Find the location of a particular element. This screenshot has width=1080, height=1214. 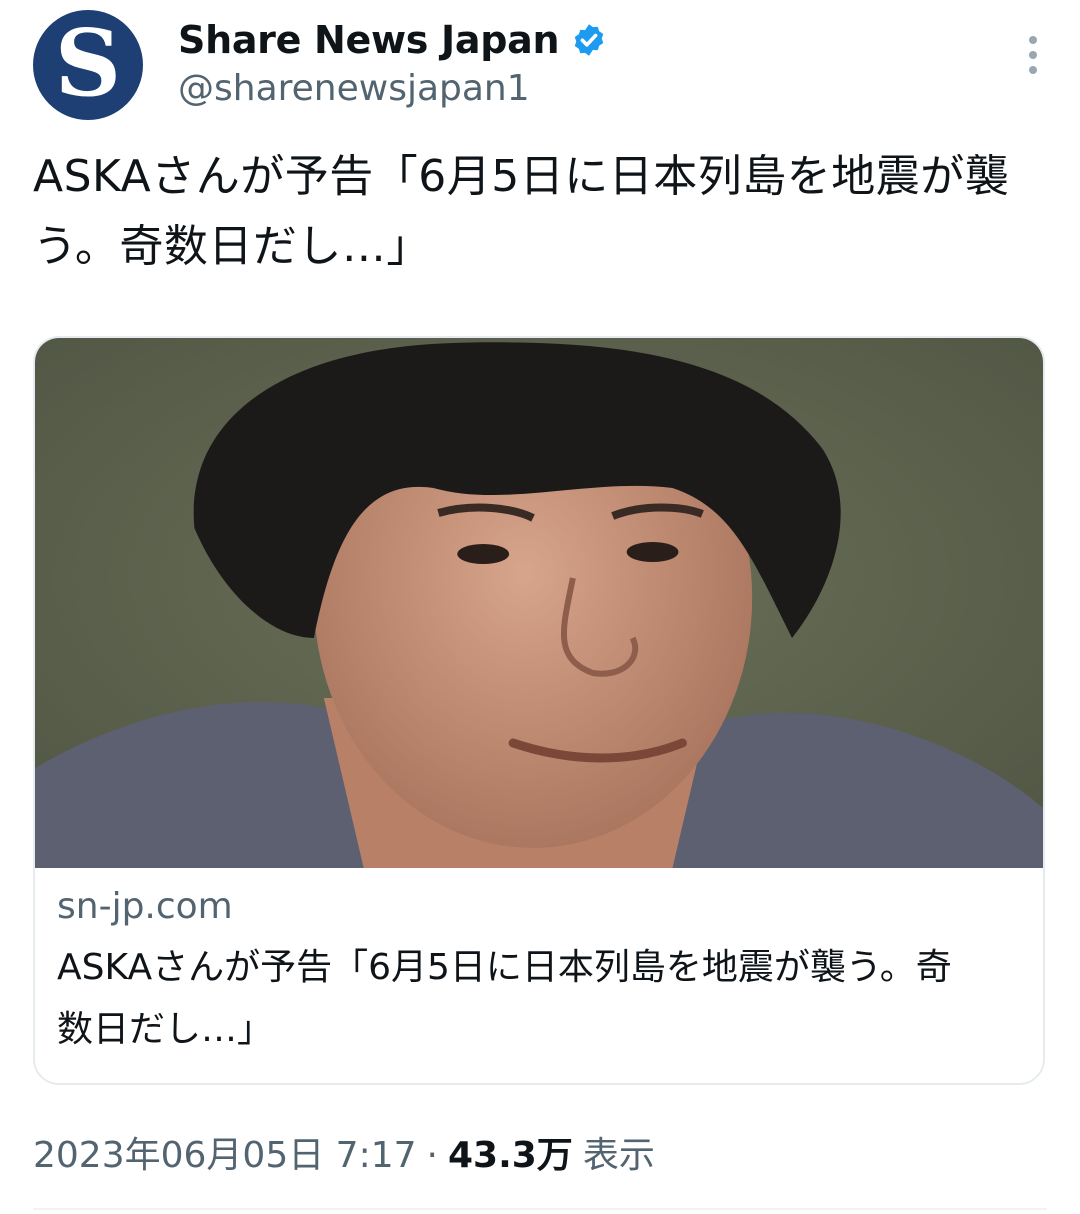

author-name: Share News Japan is located at coordinates (369, 40).